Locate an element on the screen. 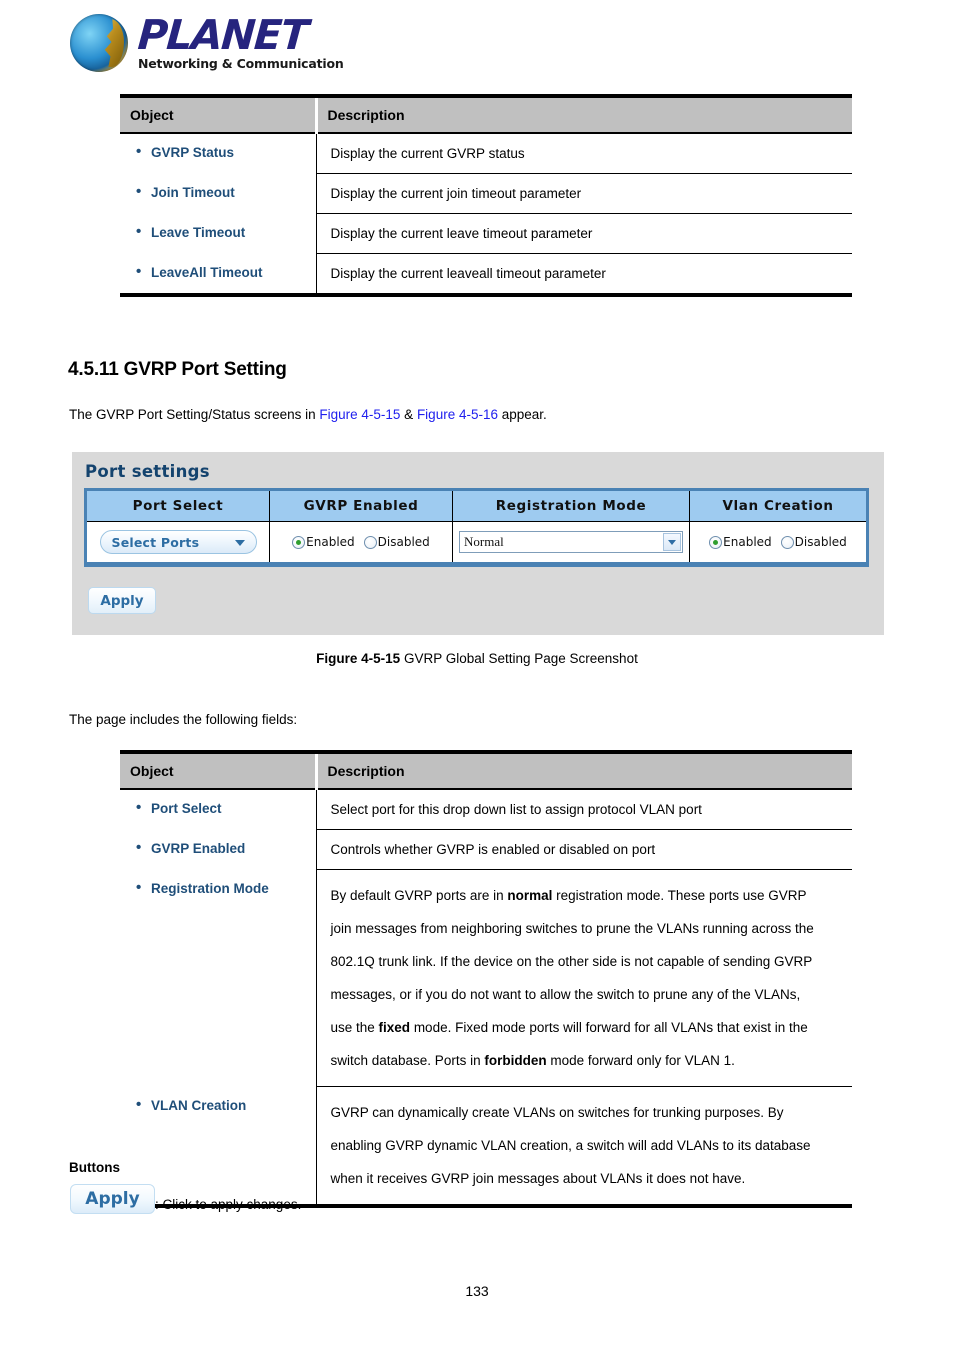 Image resolution: width=954 pixels, height=1350 pixels. planet-logo: PLANET Networking & Communication is located at coordinates (207, 41).